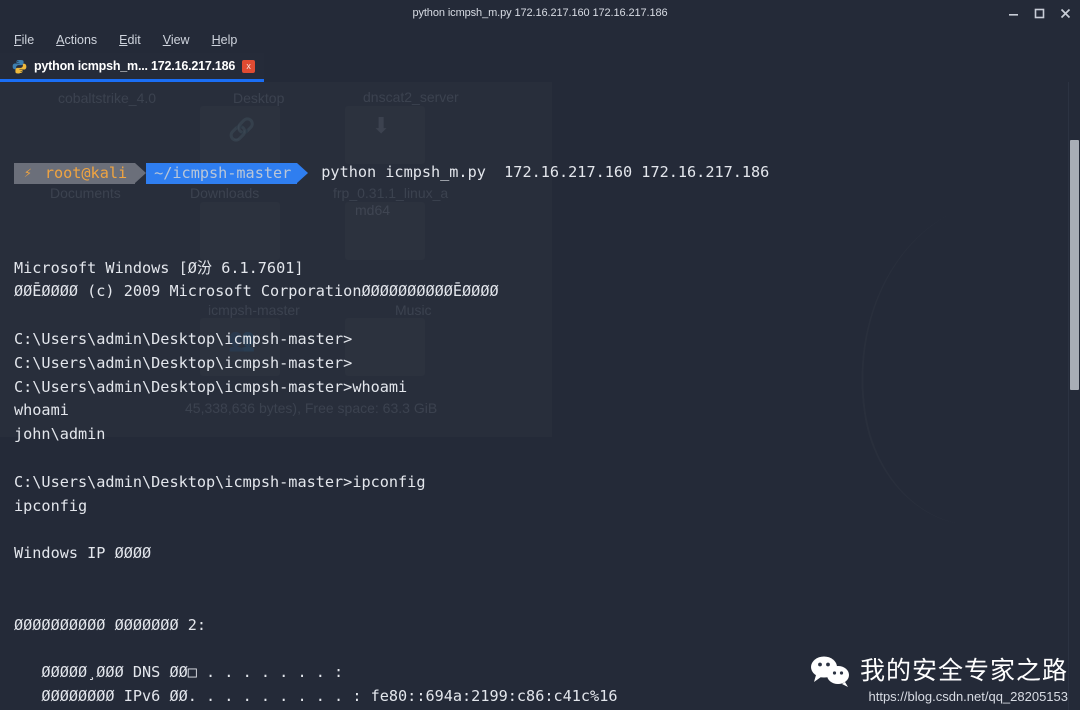  Describe the element at coordinates (1074, 265) in the screenshot. I see `scrollbar-thumb` at that location.